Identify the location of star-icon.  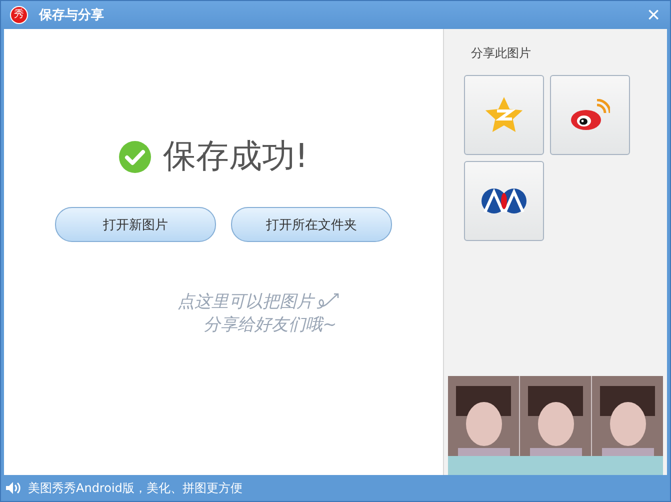
(504, 115).